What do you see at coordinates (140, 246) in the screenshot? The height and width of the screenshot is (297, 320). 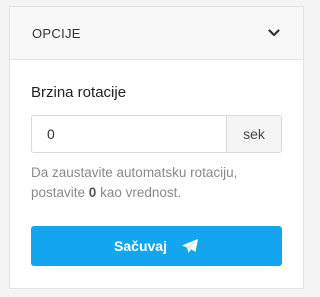 I see `save-button-label: Sačuvaj` at bounding box center [140, 246].